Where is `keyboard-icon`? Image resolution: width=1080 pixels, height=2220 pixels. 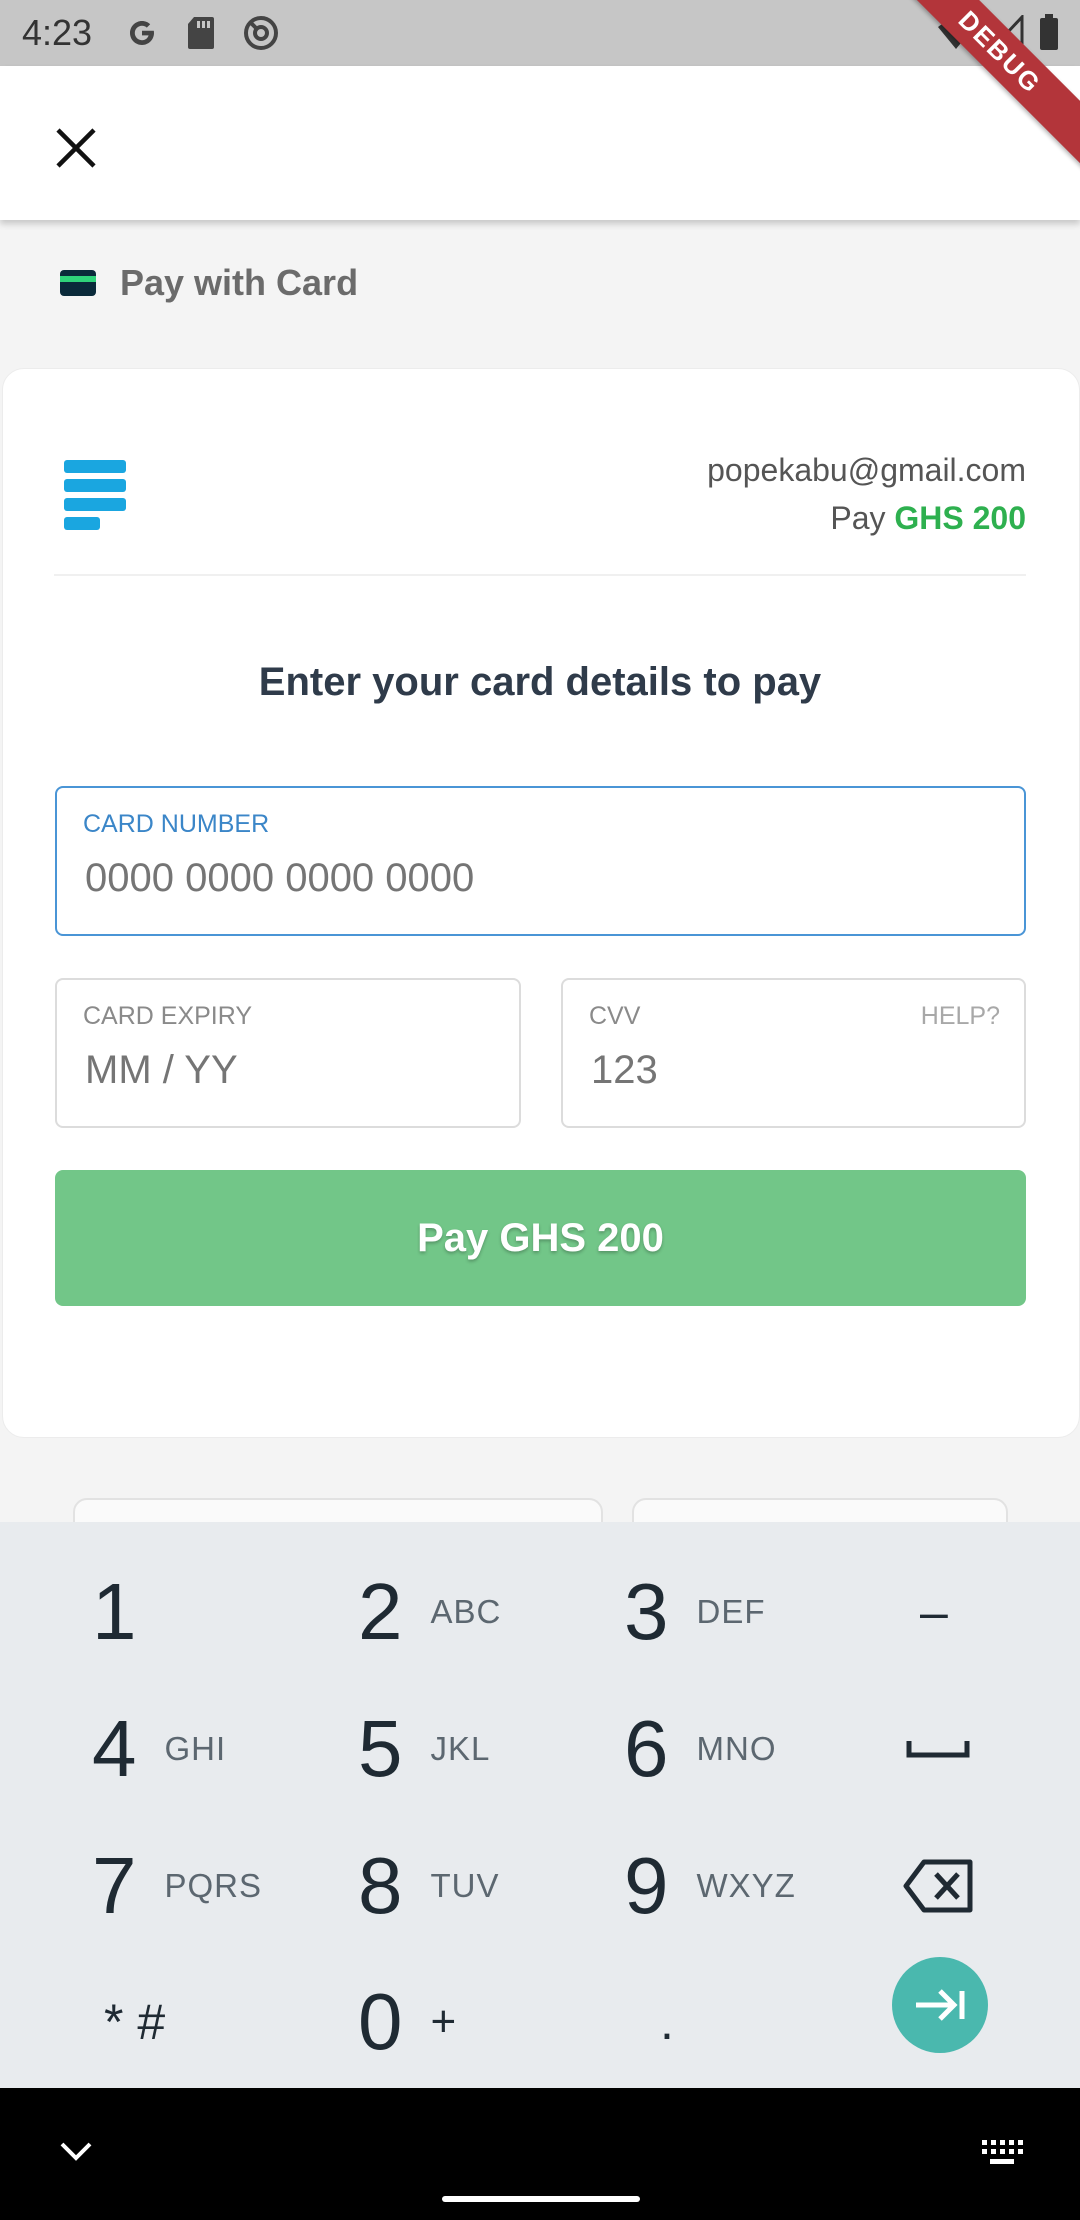 keyboard-icon is located at coordinates (1002, 2152).